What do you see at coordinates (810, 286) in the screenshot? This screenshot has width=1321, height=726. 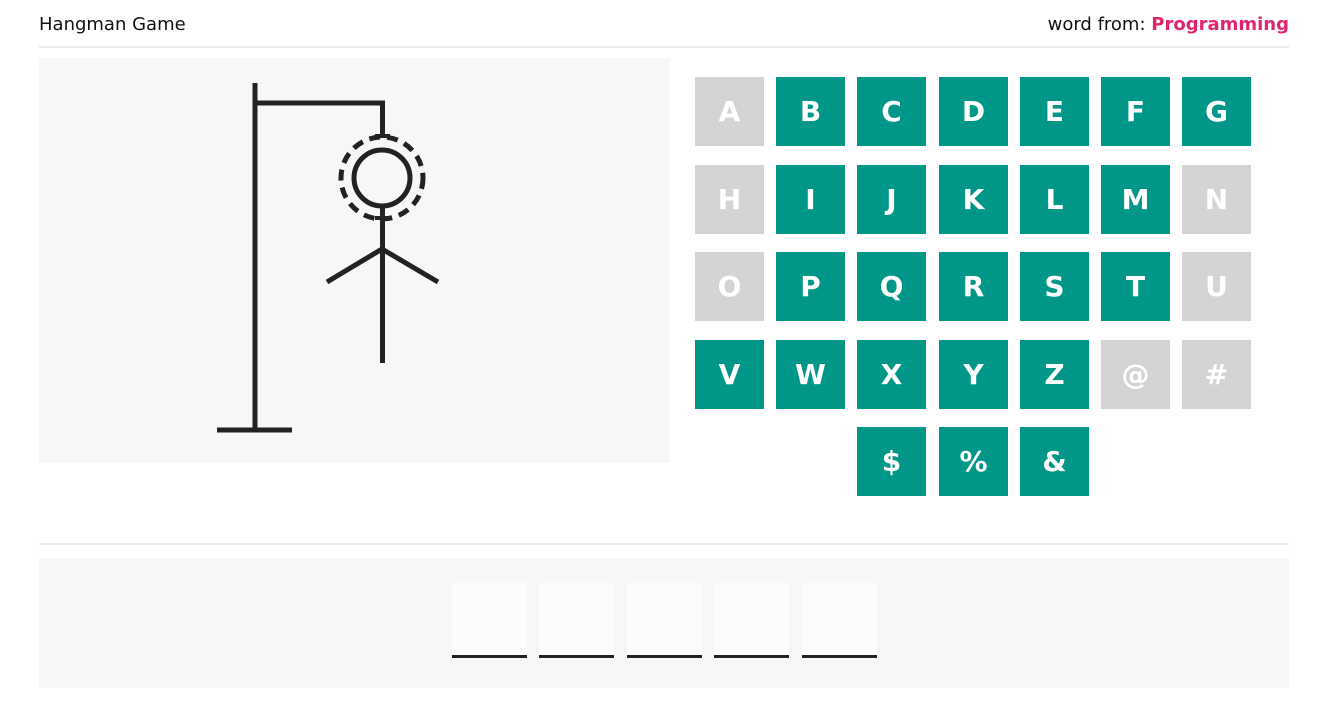 I see `letter-key: P` at bounding box center [810, 286].